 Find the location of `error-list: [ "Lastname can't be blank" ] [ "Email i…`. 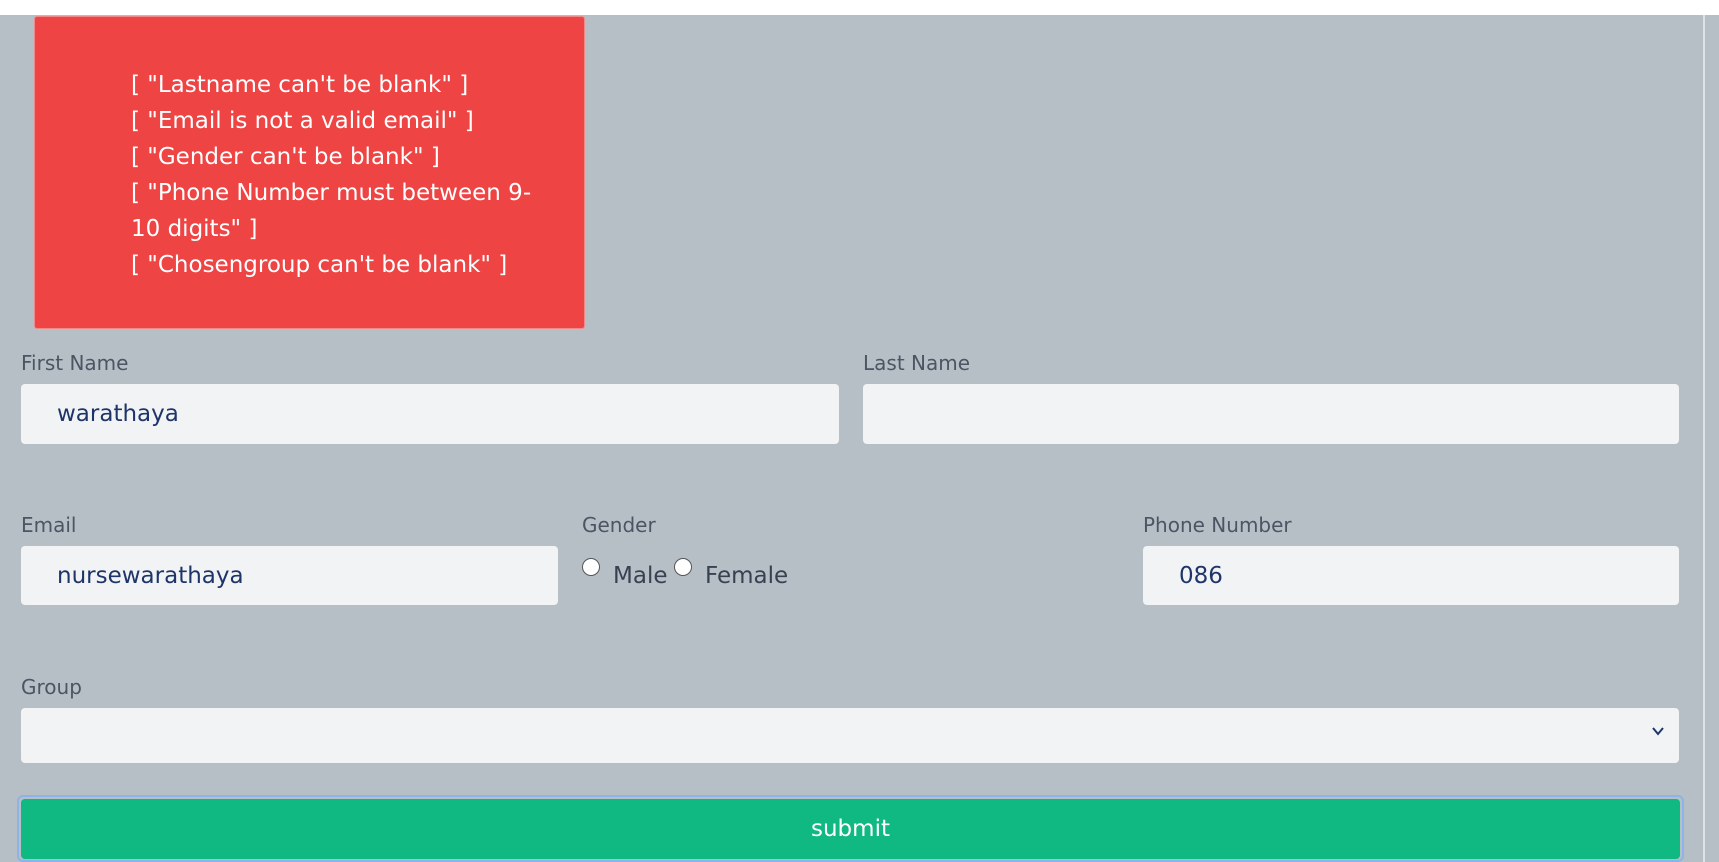

error-list: [ "Lastname can't be blank" ] [ "Email i… is located at coordinates (341, 175).